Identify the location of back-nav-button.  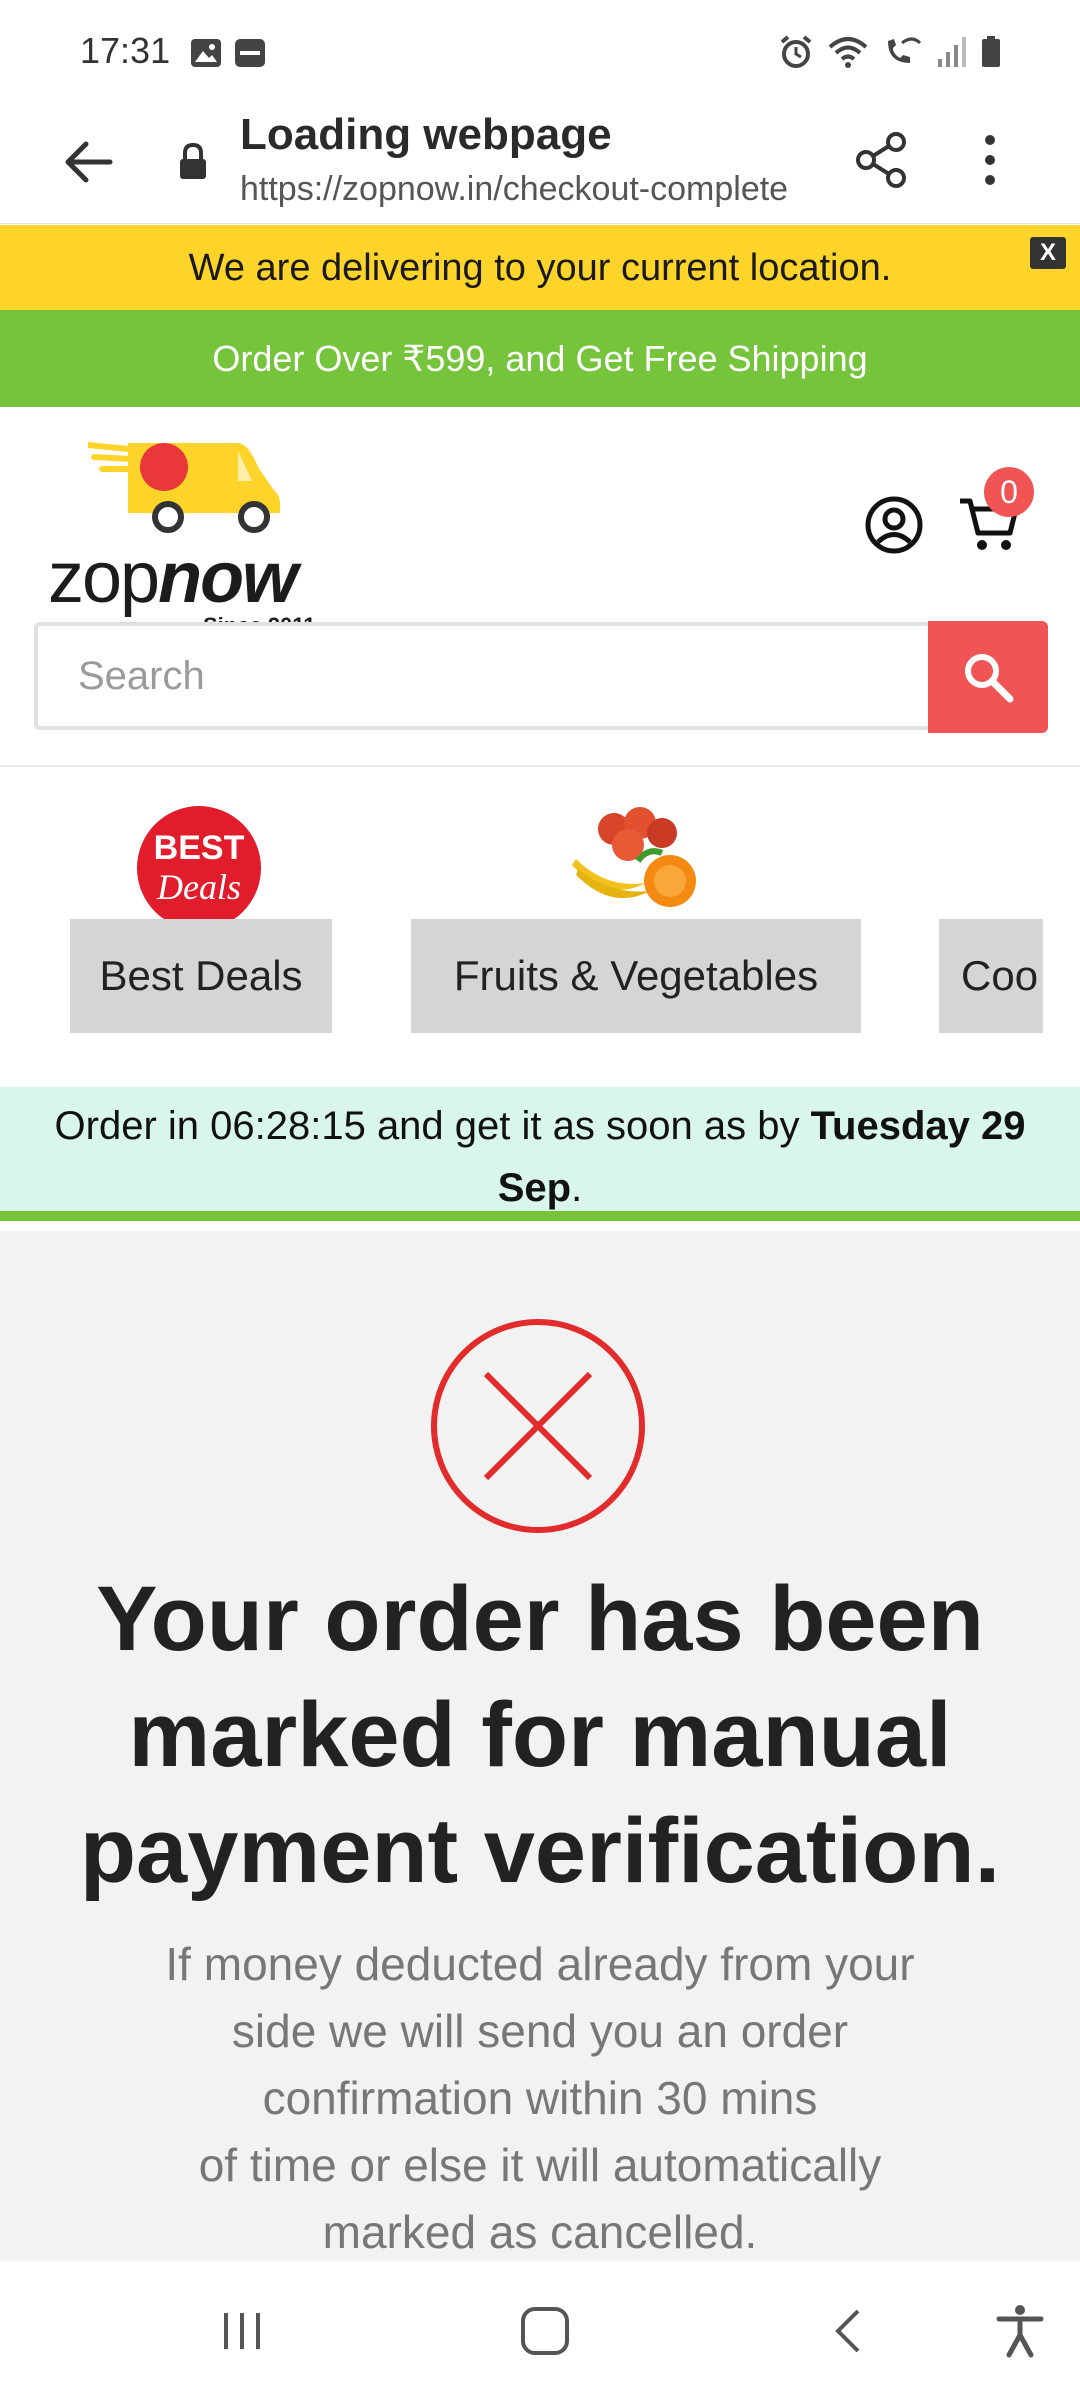
(848, 2331).